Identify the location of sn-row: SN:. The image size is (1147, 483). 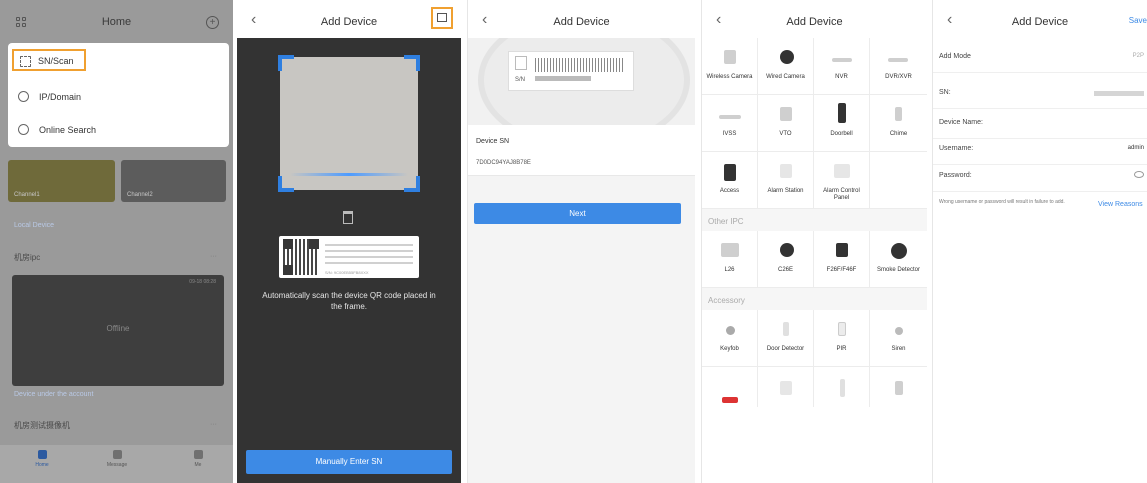
(1040, 93).